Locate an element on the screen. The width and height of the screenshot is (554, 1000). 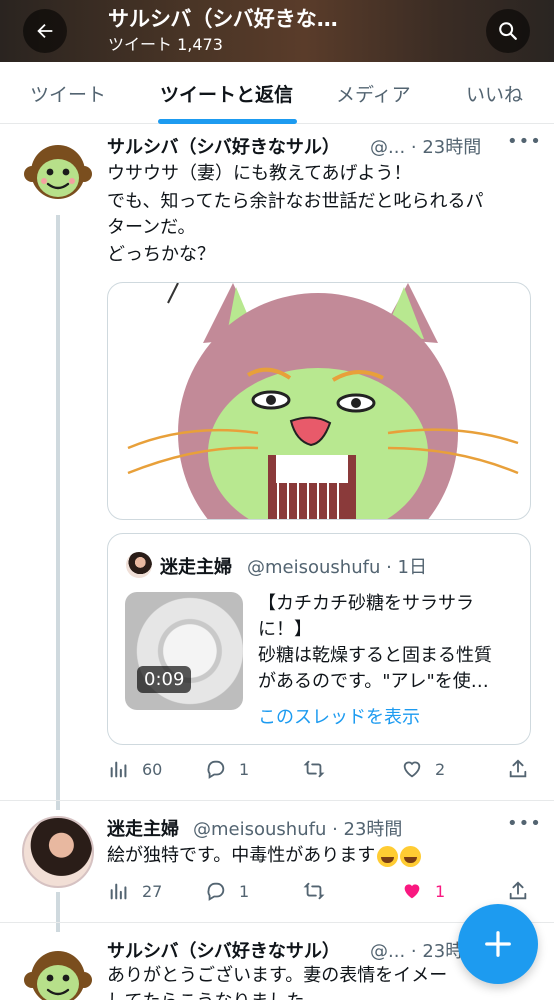
quoted-text-line: 砂糖は乾燥すると固まる性質 is located at coordinates (375, 655).